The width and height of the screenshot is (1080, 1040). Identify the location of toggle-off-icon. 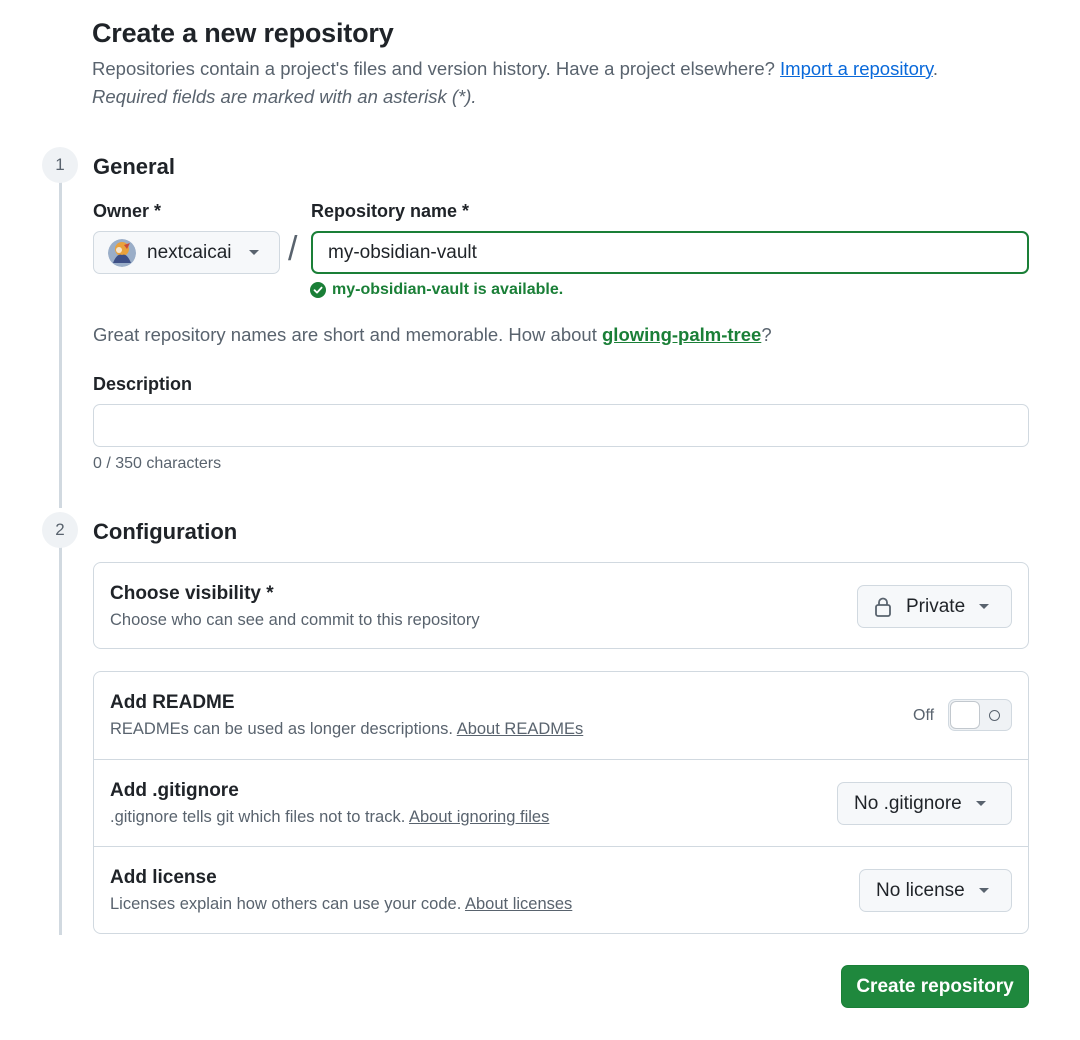
(994, 715).